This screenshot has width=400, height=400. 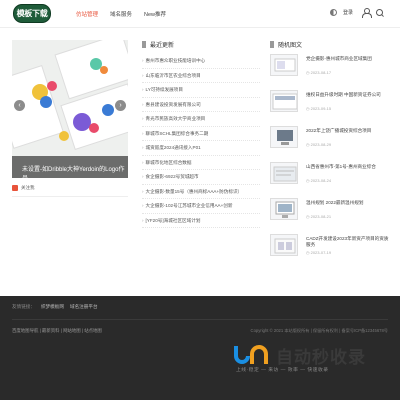 I want to click on list-item: LY可持续发展项目, so click(x=201, y=90).